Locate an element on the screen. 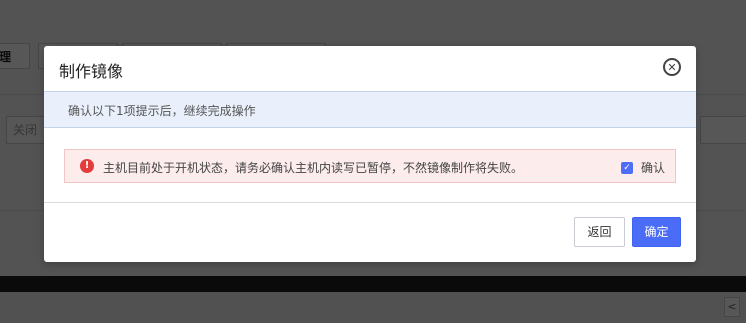 Image resolution: width=746 pixels, height=323 pixels. dialog-header: 制作镜像 ✕ is located at coordinates (370, 68).